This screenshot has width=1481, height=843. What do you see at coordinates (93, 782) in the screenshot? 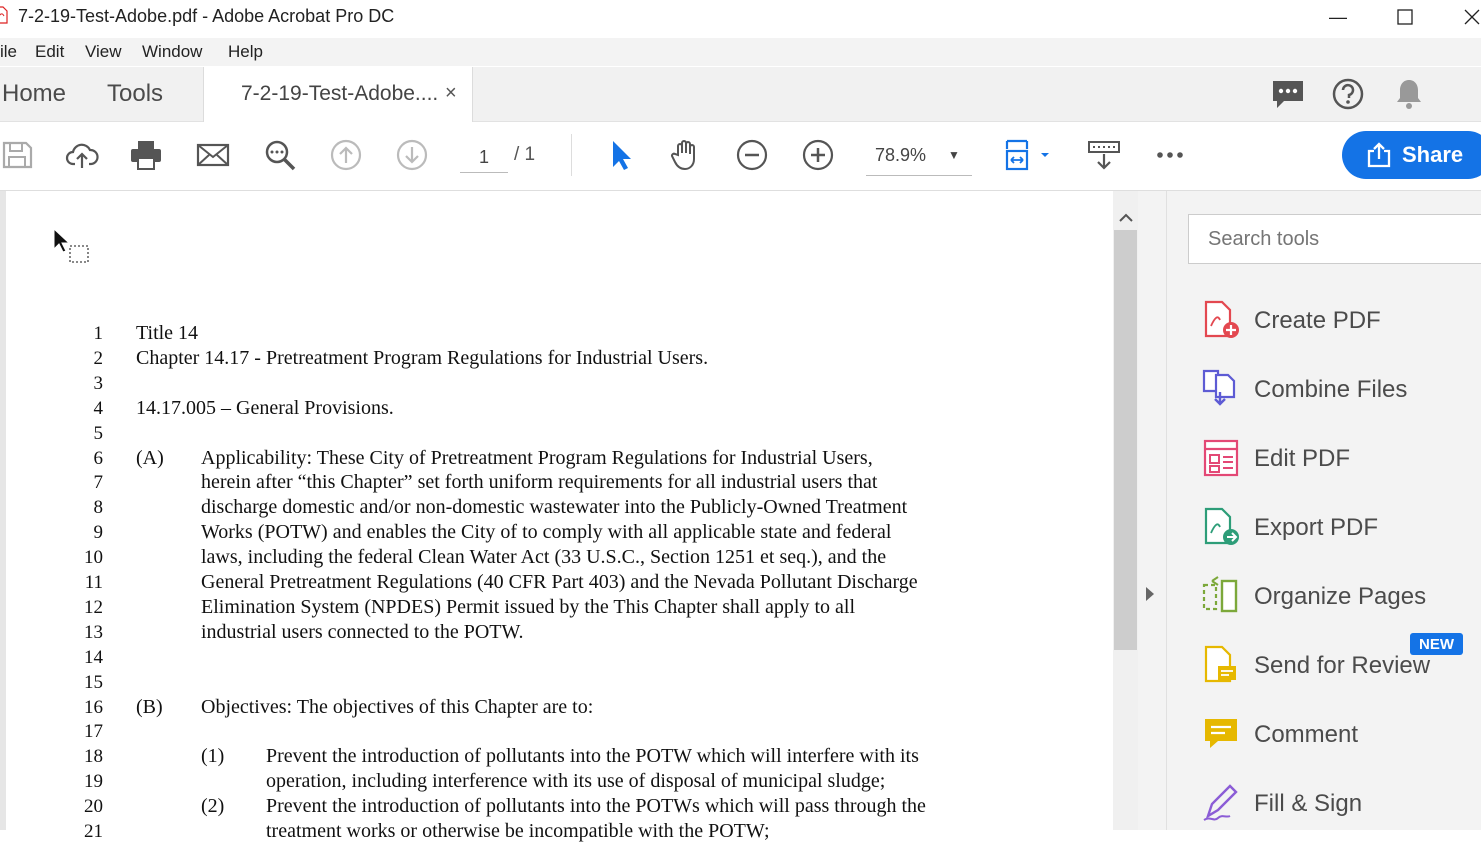
I see `line-number: 19` at bounding box center [93, 782].